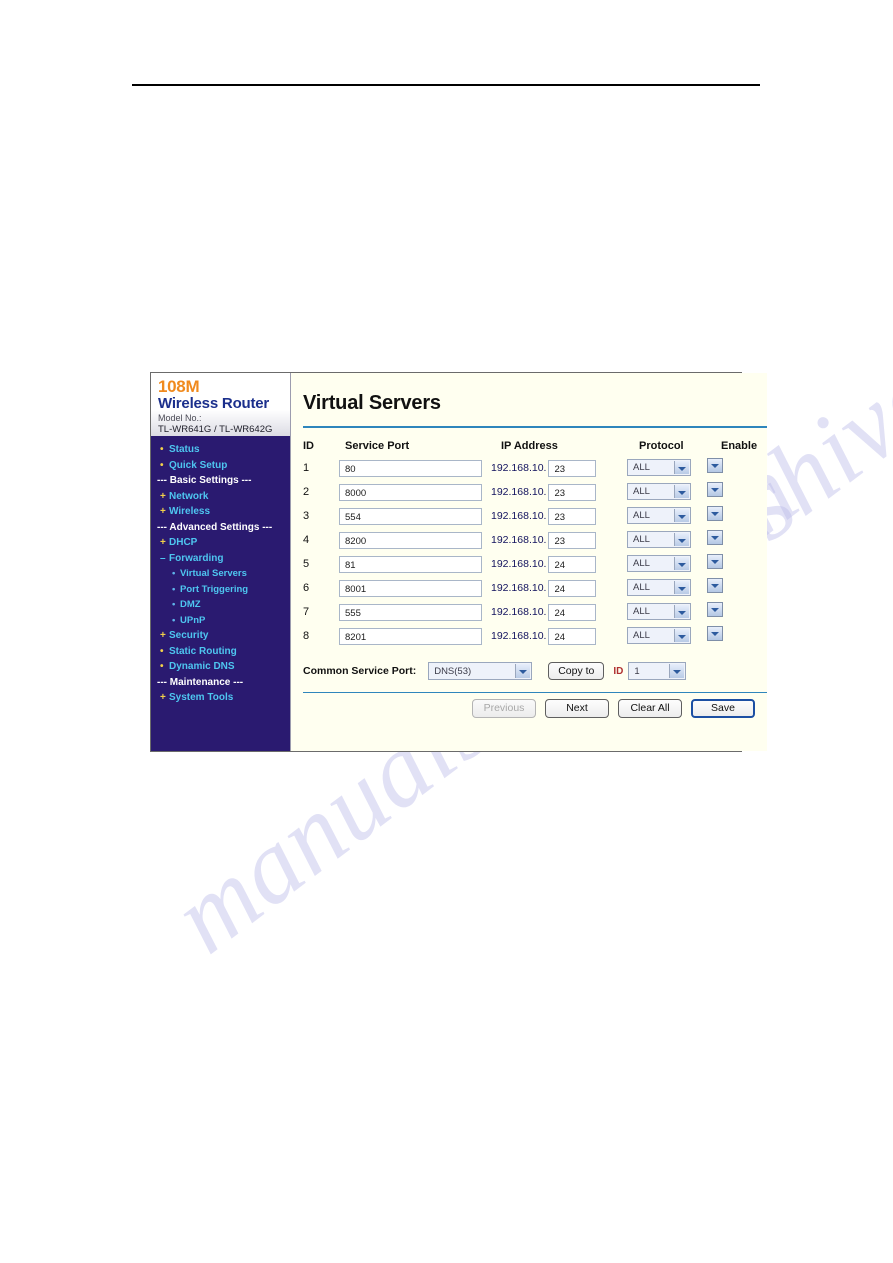 This screenshot has width=893, height=1263. Describe the element at coordinates (220, 497) in the screenshot. I see `sidebar-item-network: + Network` at that location.